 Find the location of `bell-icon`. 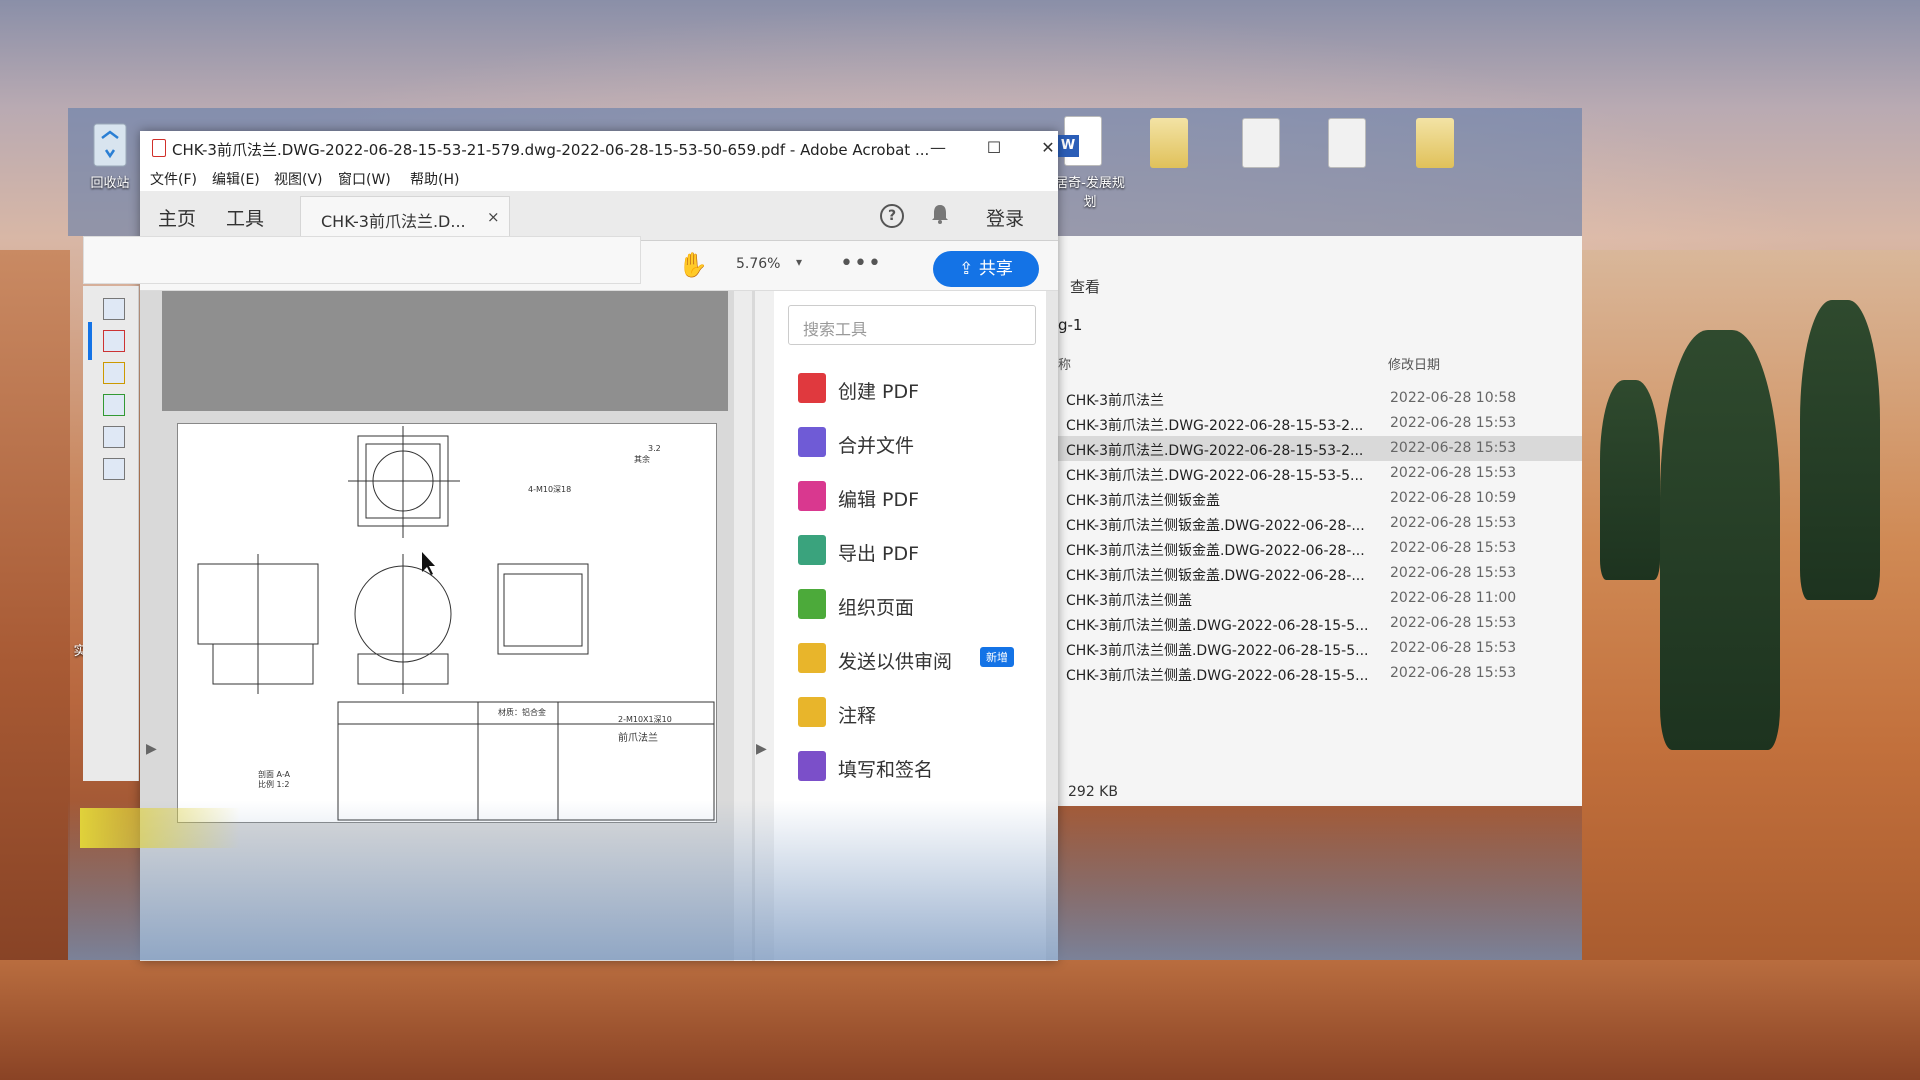

bell-icon is located at coordinates (940, 216).